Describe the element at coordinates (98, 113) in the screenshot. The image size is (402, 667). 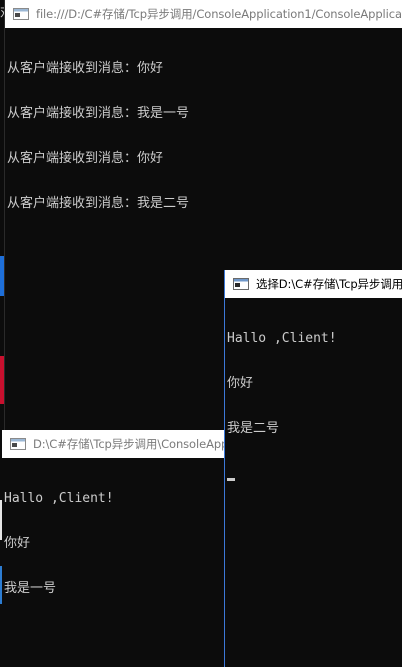
I see `console-line: 从客户端接收到消息：我是一号` at that location.